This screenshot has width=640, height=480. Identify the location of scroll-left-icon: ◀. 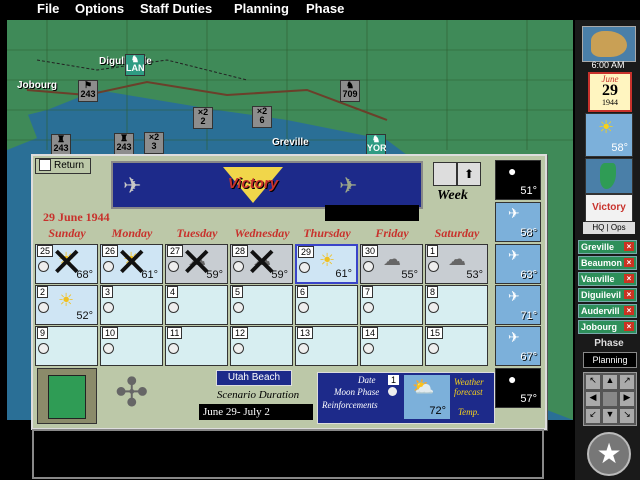
(593, 399).